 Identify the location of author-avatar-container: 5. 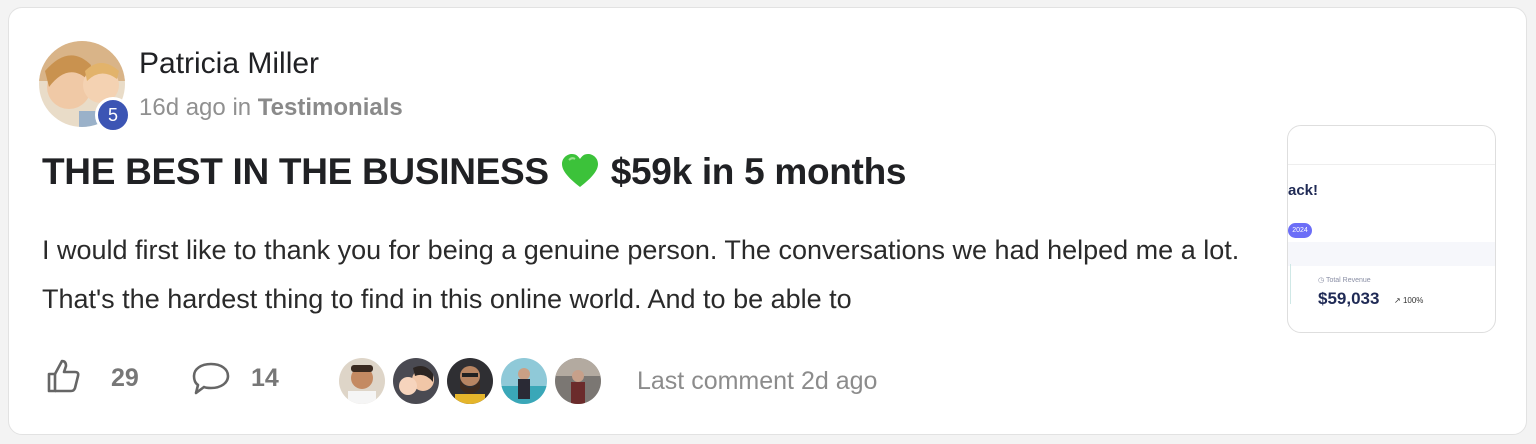
(85, 87).